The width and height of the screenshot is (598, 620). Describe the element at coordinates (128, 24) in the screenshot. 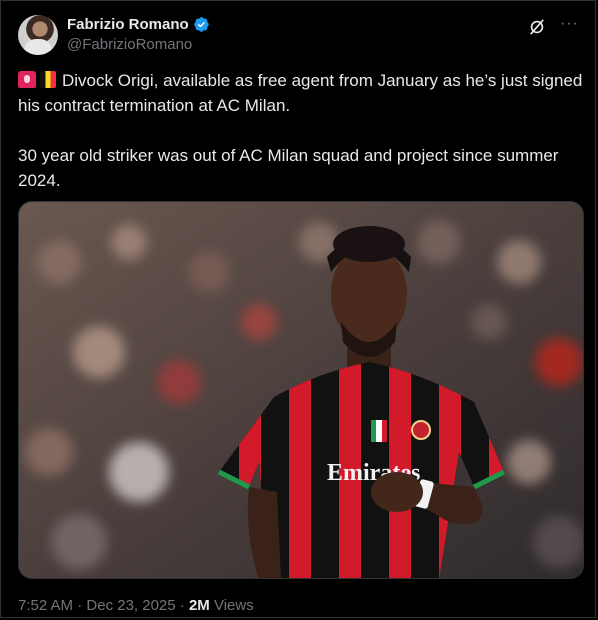

I see `author-display-name: Fabrizio Romano` at that location.